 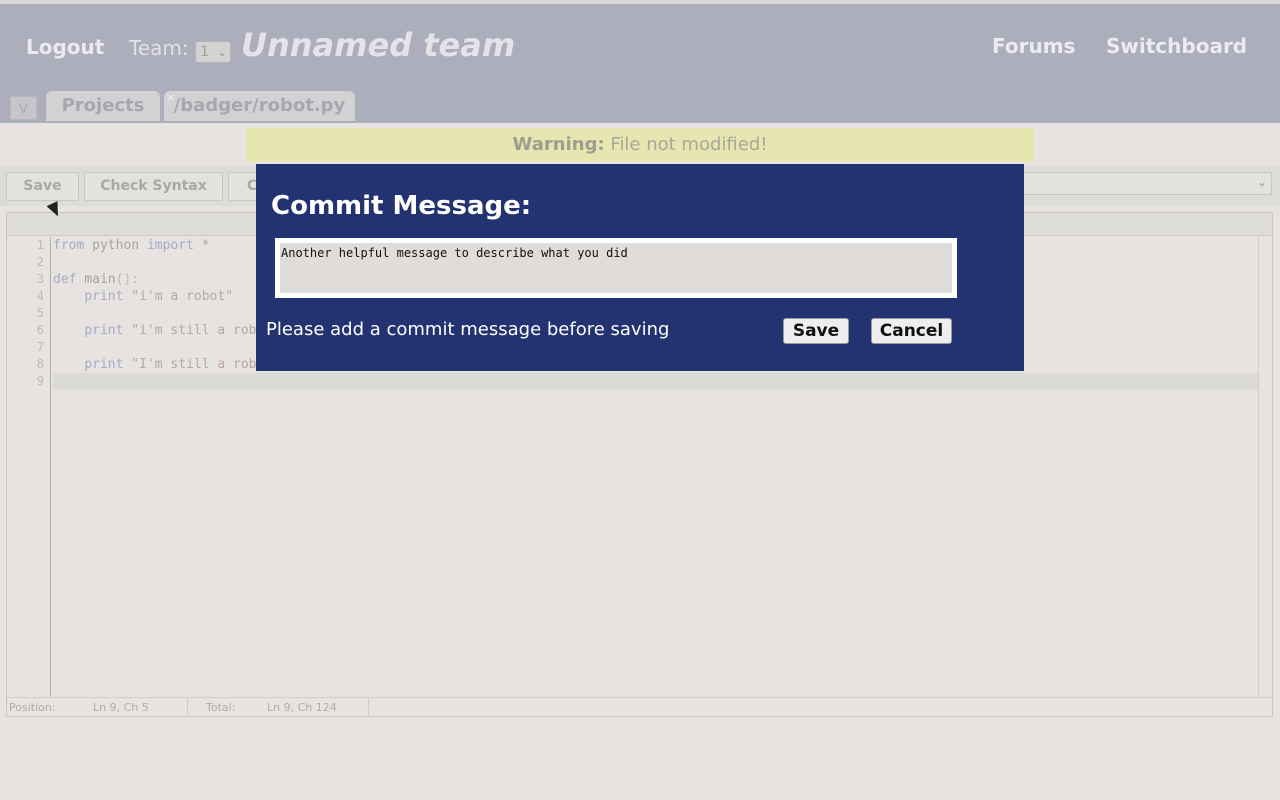 I want to click on line-number: 5, so click(x=40, y=313).